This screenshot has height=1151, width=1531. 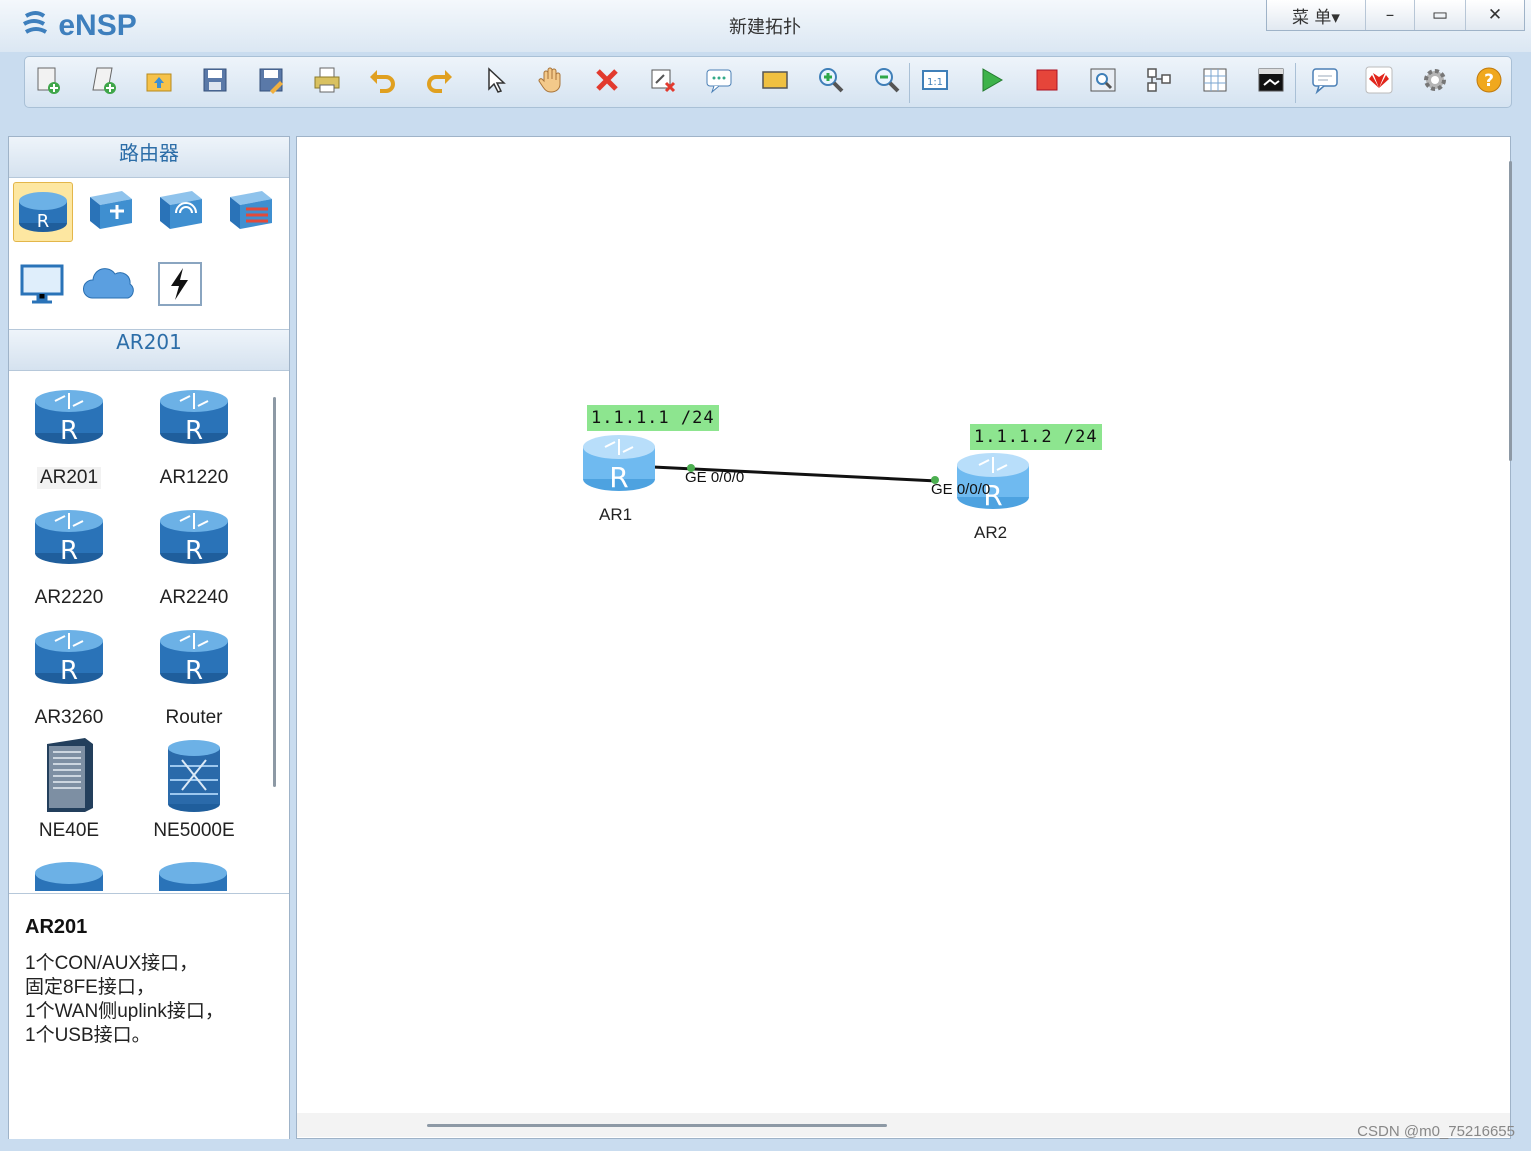 I want to click on zoom-out-icon, so click(x=887, y=82).